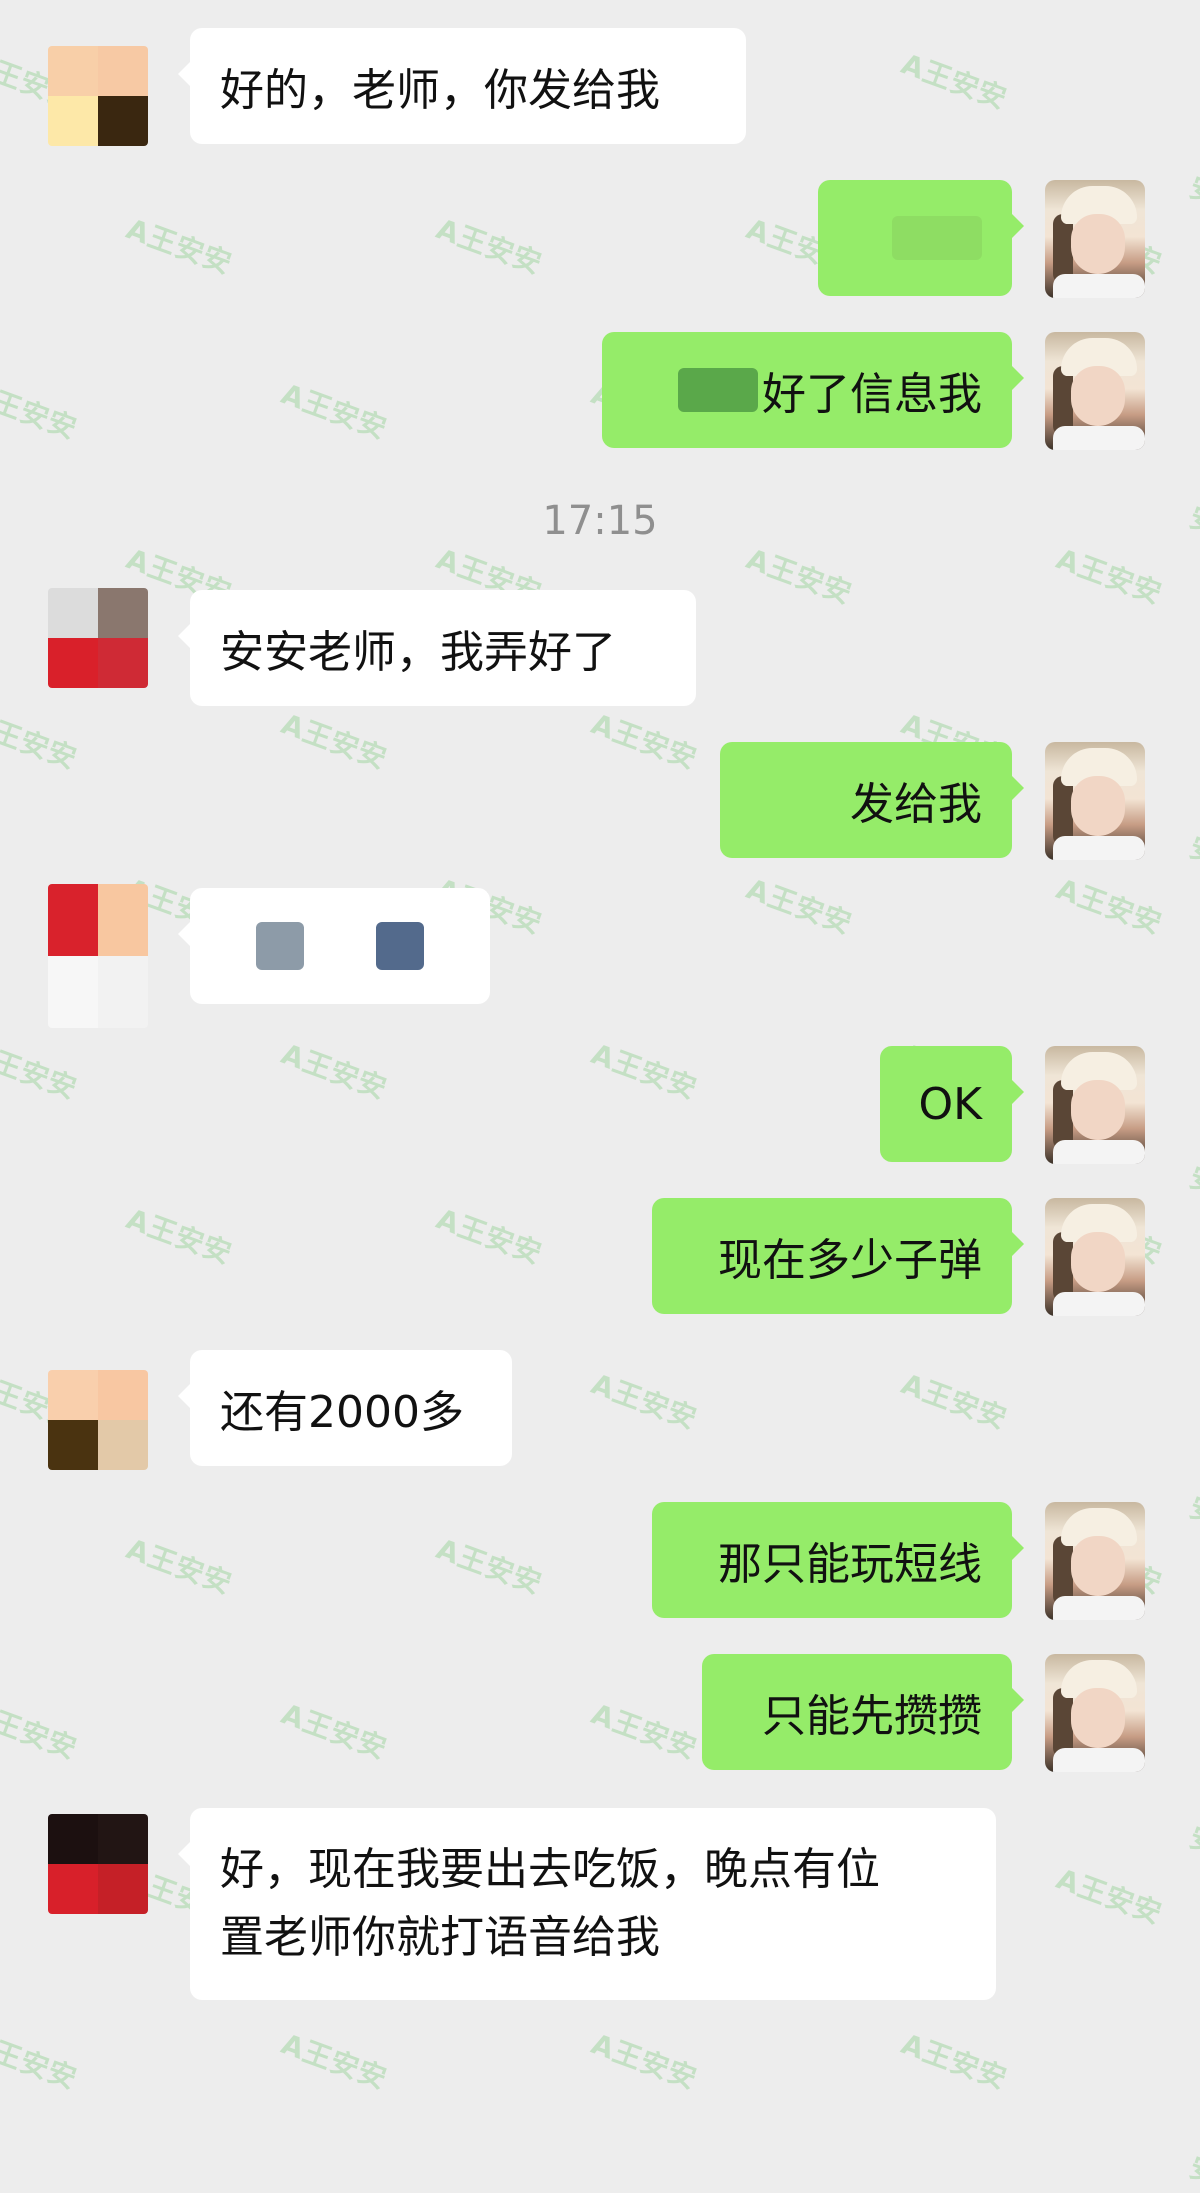  Describe the element at coordinates (550, 1869) in the screenshot. I see `message-text-line: 好，现在我要出去吃饭，晚点有位` at that location.